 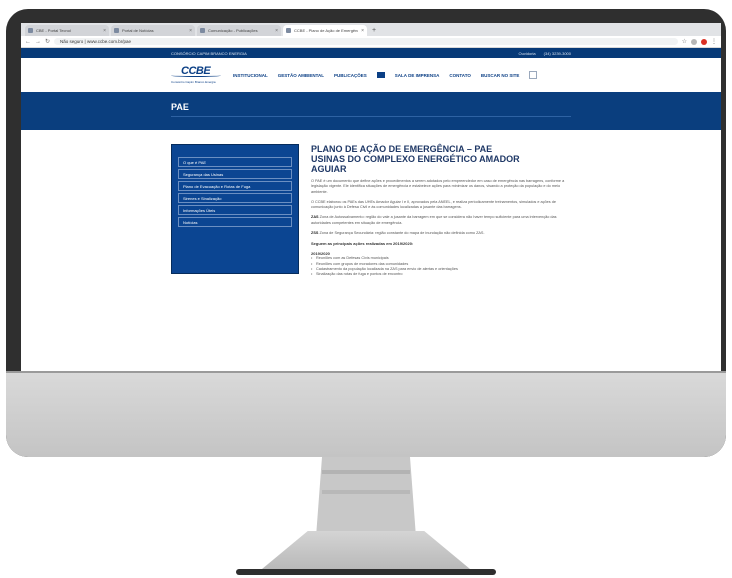 I want to click on monitor-neck, so click(x=366, y=497).